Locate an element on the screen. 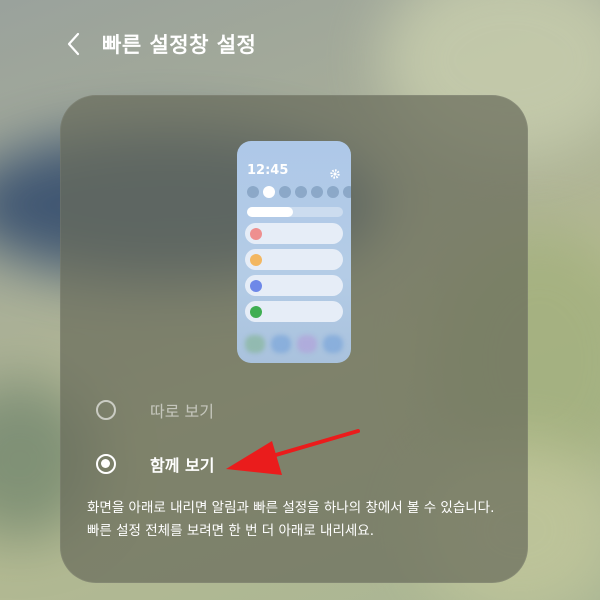 Image resolution: width=600 pixels, height=600 pixels. option-combined-view: 함께 보기 is located at coordinates (155, 464).